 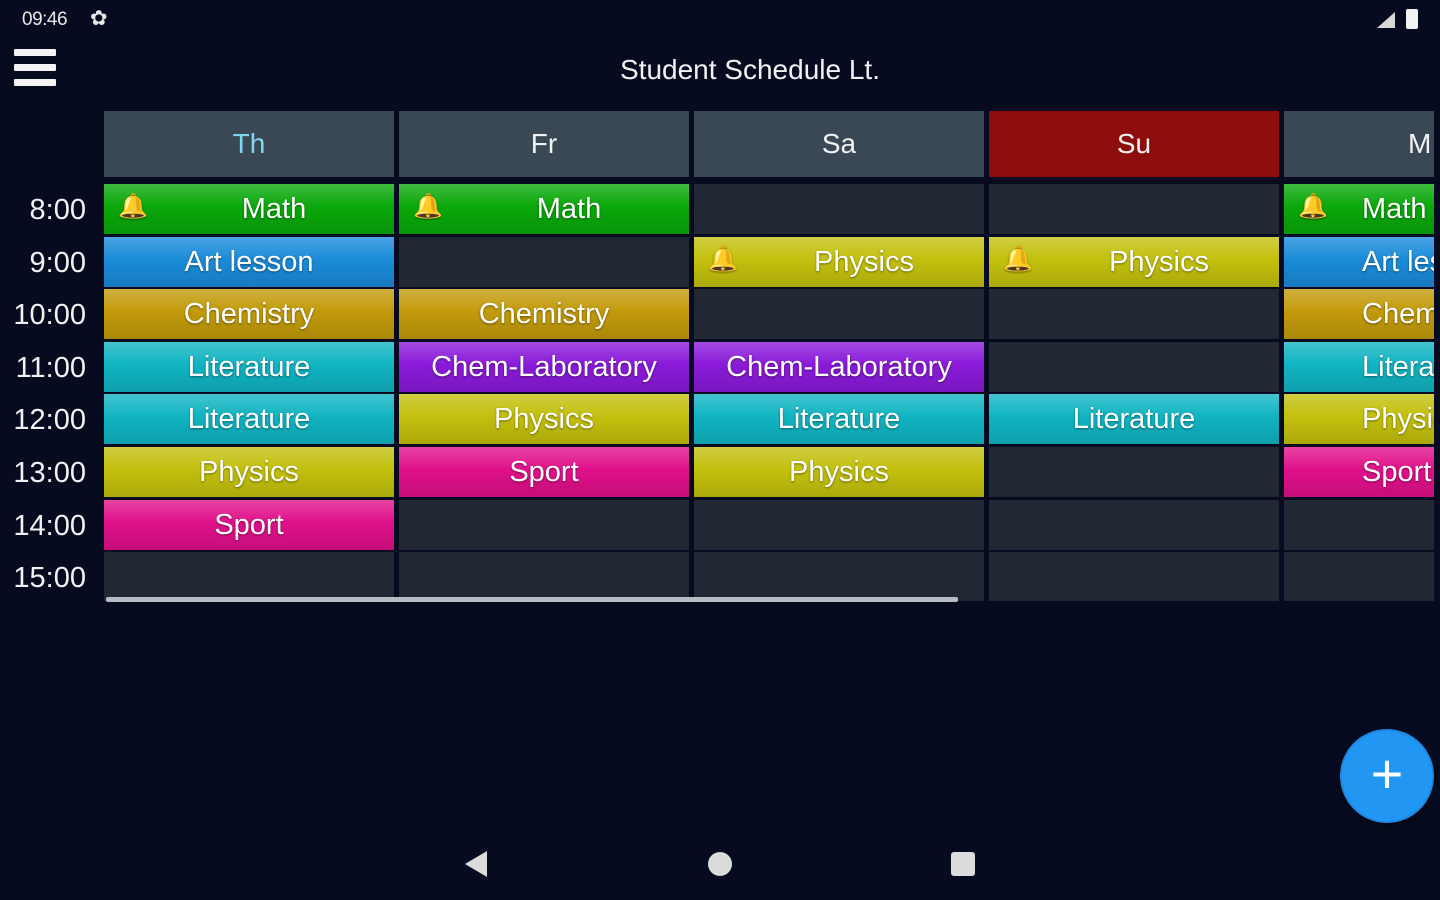 I want to click on status-time: 09:46, so click(x=45, y=19).